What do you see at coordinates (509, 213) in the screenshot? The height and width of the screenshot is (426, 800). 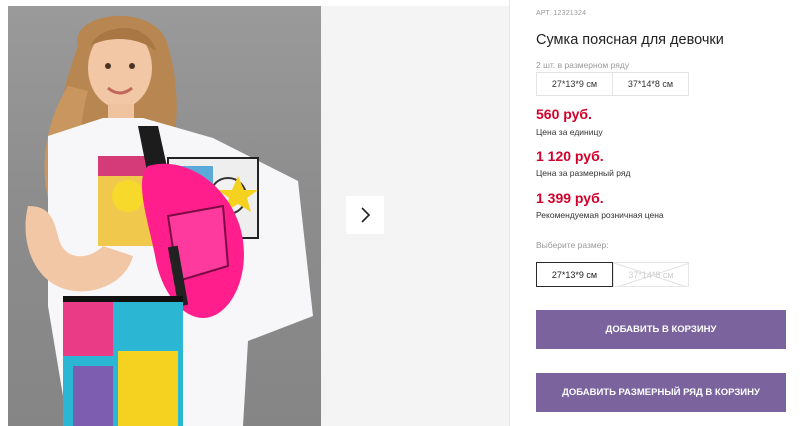 I see `gallery-divider` at bounding box center [509, 213].